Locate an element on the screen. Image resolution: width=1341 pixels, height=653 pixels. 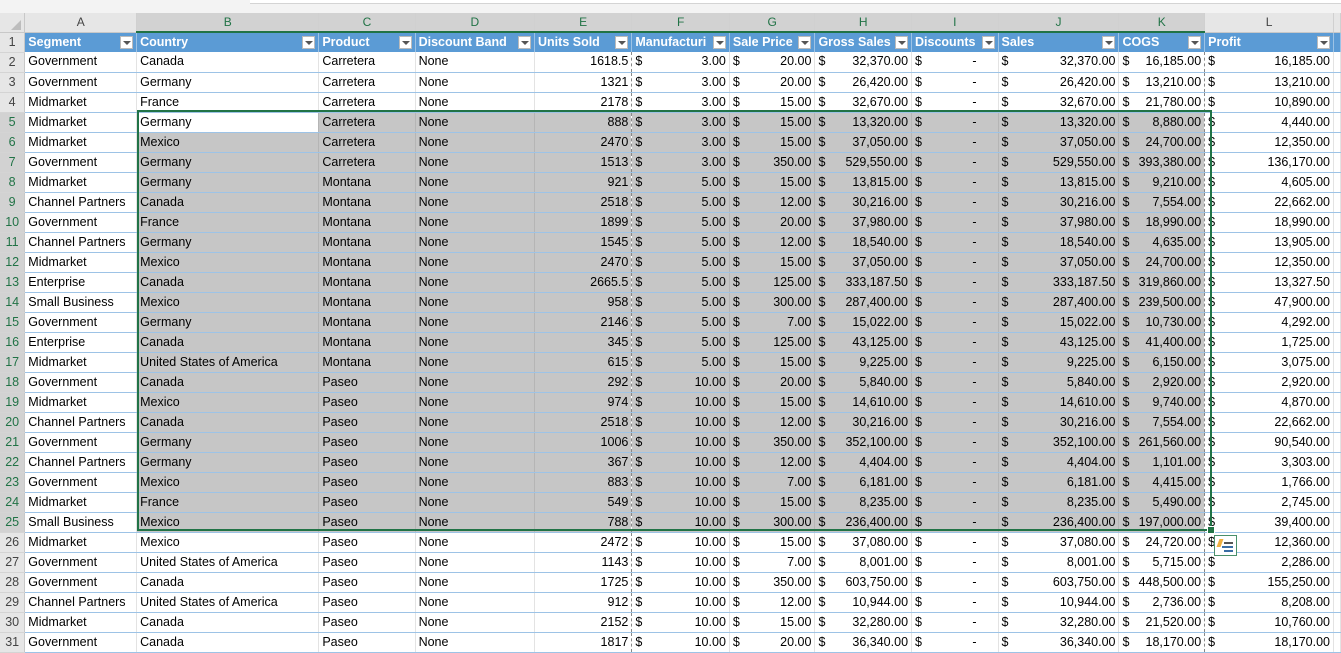
column-header-h: H is located at coordinates (863, 23).